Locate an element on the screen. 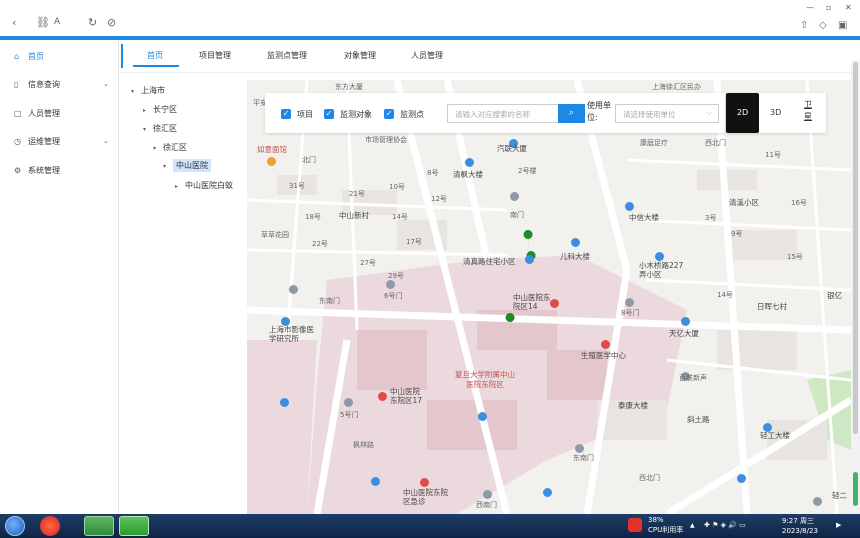  minimize-icon: — is located at coordinates (810, 7).